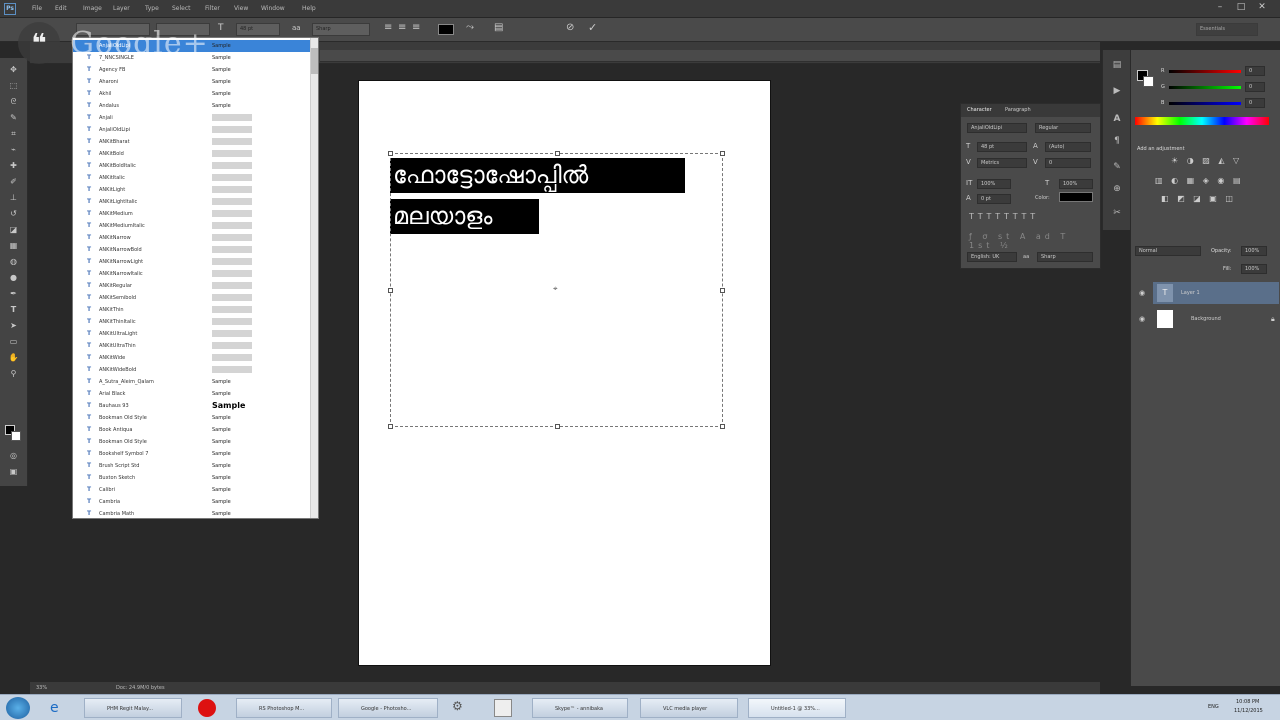 The width and height of the screenshot is (1280, 720). I want to click on font-list-item: T ANKitBharat, so click(192, 142).